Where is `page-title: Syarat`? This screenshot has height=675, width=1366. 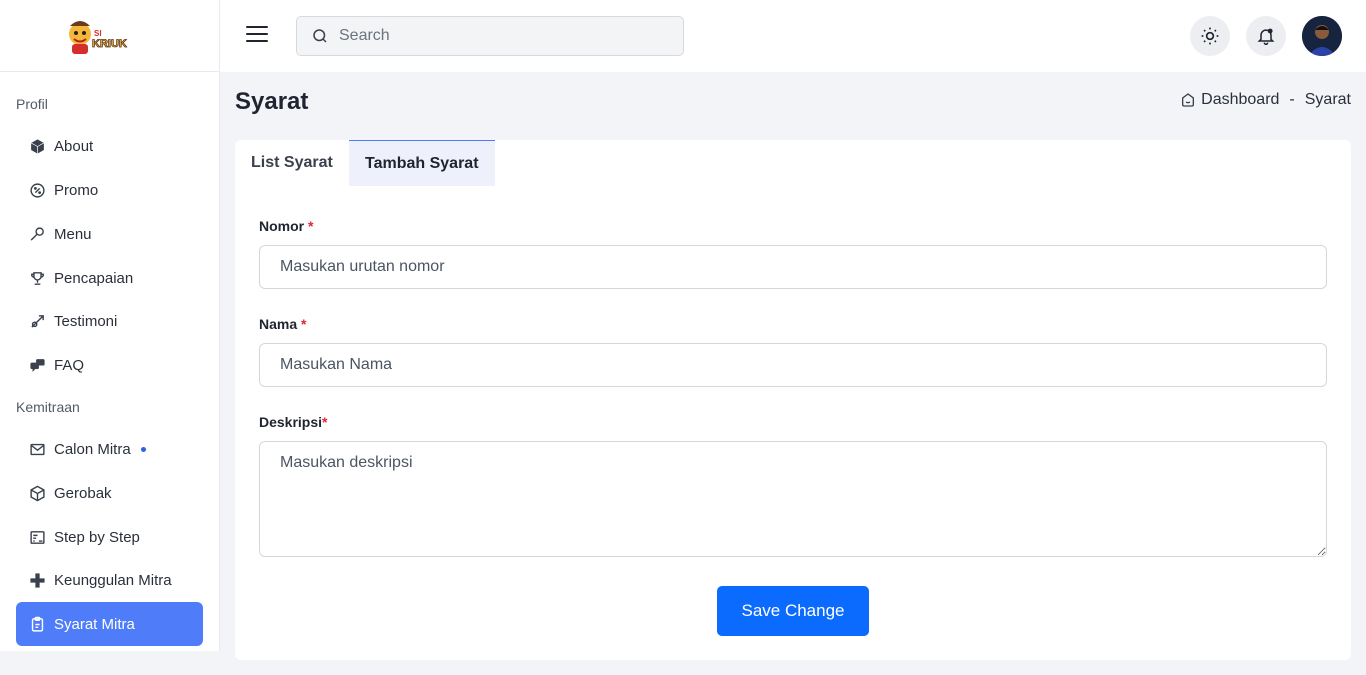 page-title: Syarat is located at coordinates (272, 101).